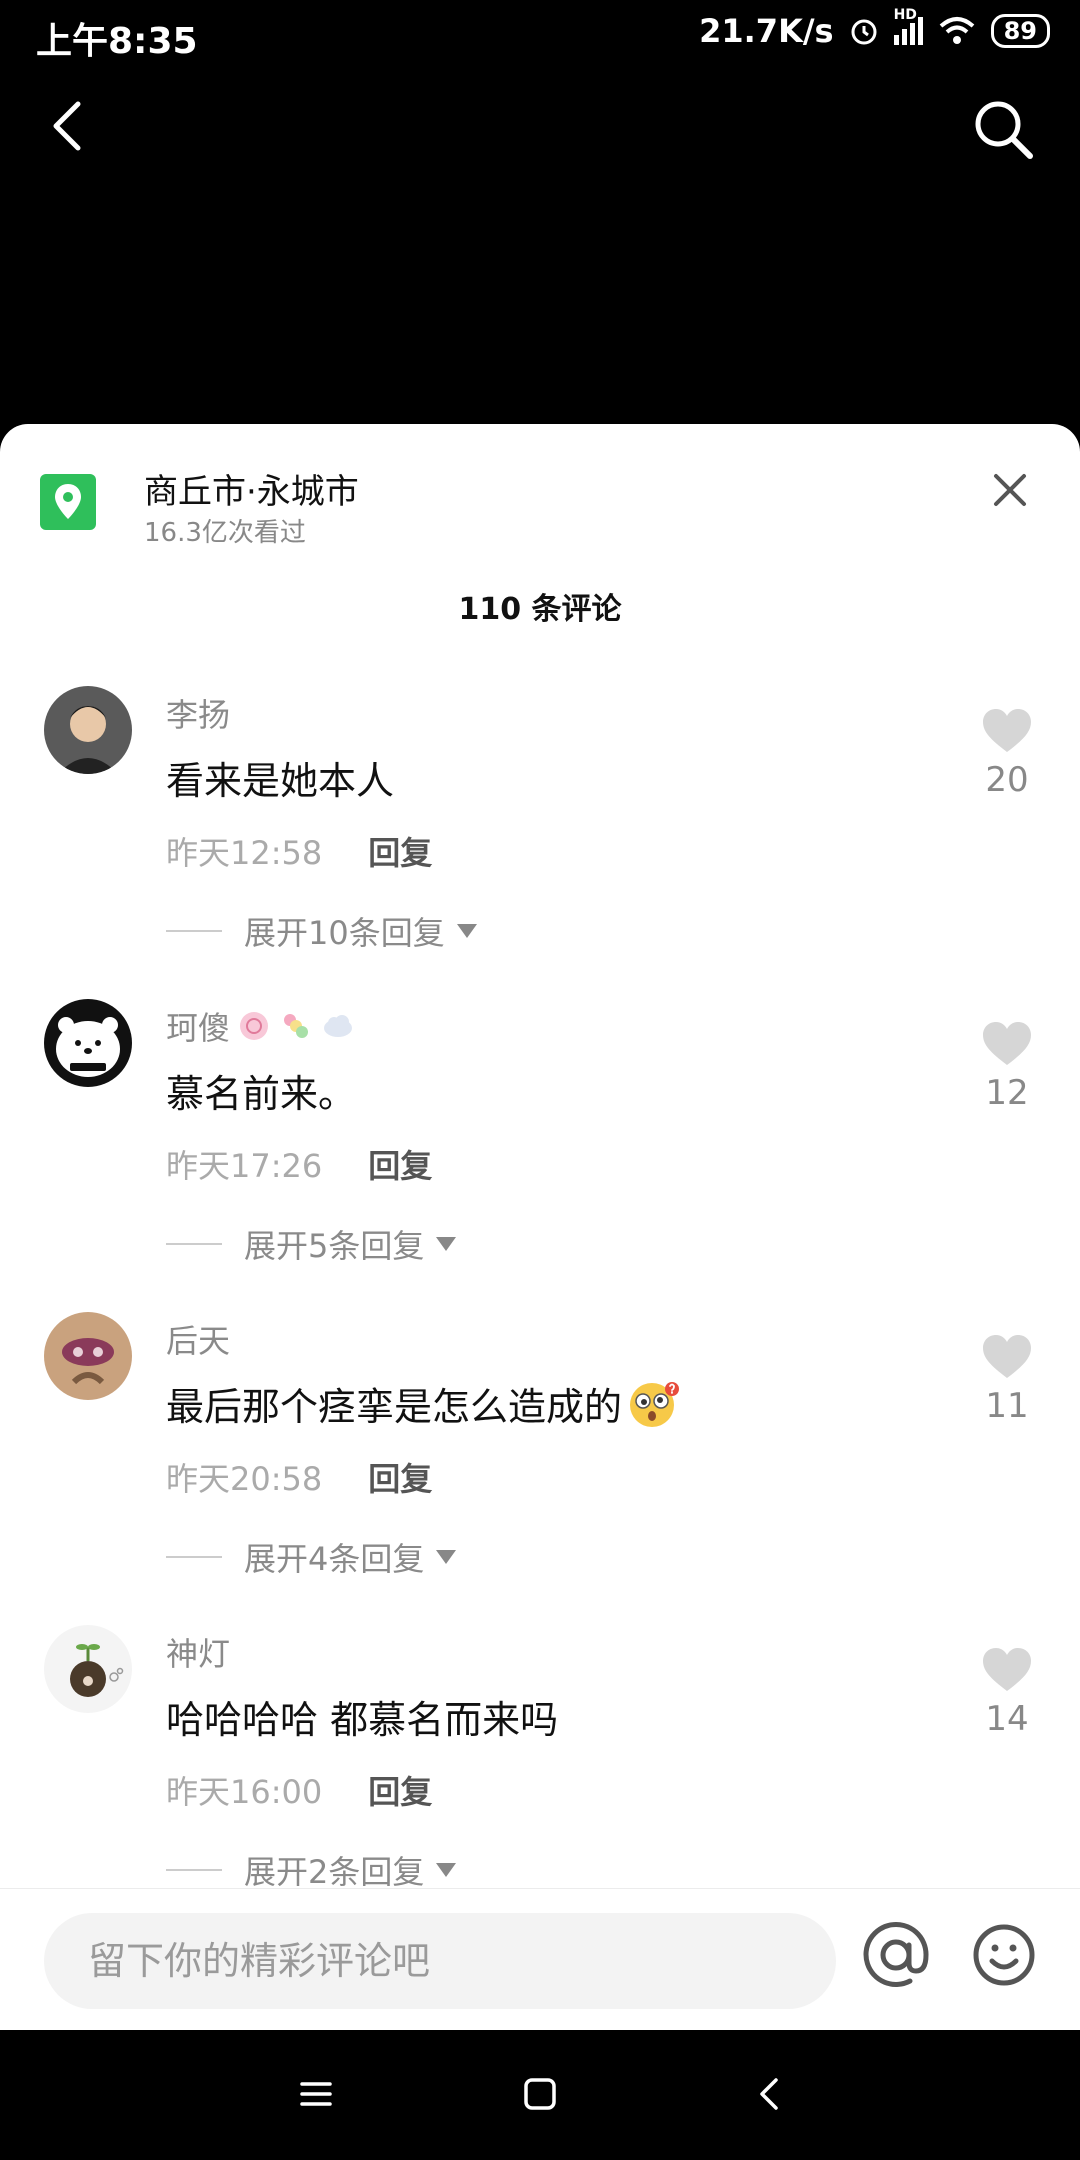 The height and width of the screenshot is (2160, 1080). Describe the element at coordinates (905, 15) in the screenshot. I see `network-type: HD` at that location.